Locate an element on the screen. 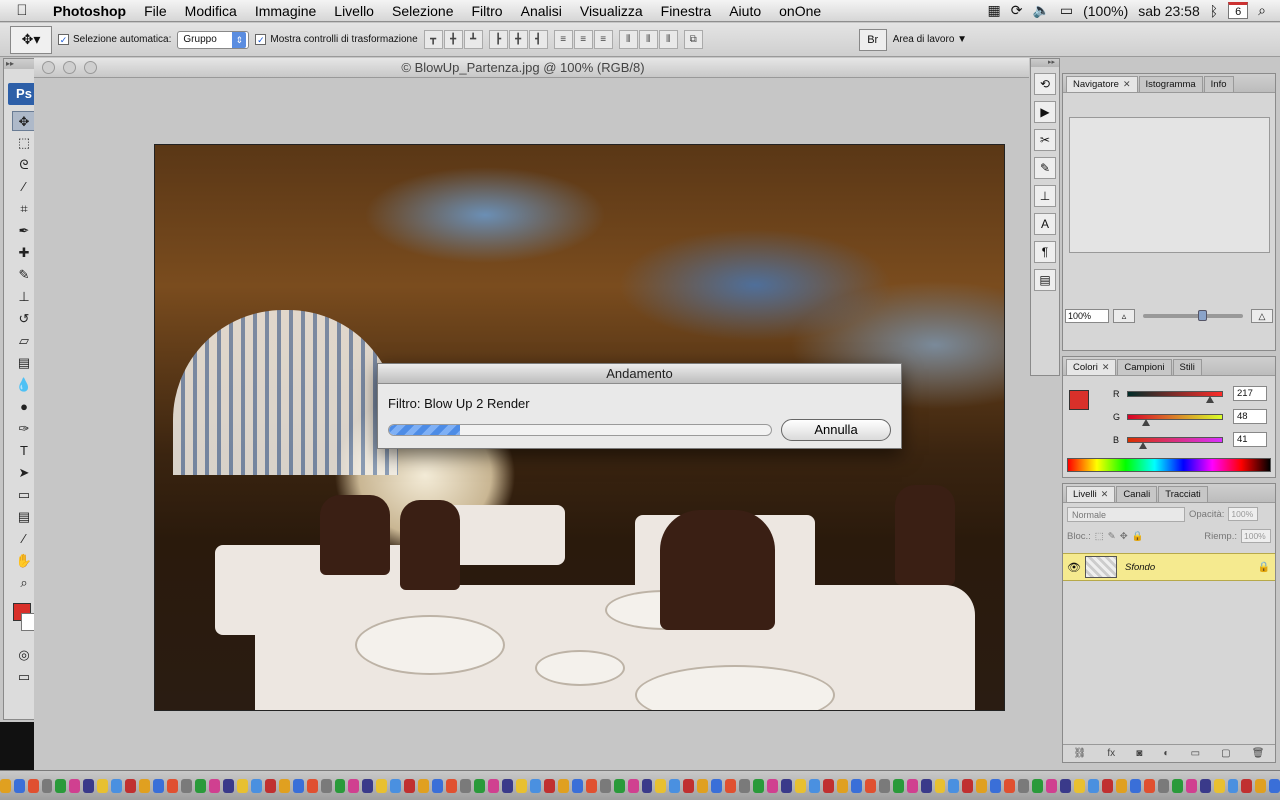 This screenshot has height=800, width=1280. auto-select-dropdown: Gruppo is located at coordinates (213, 39).